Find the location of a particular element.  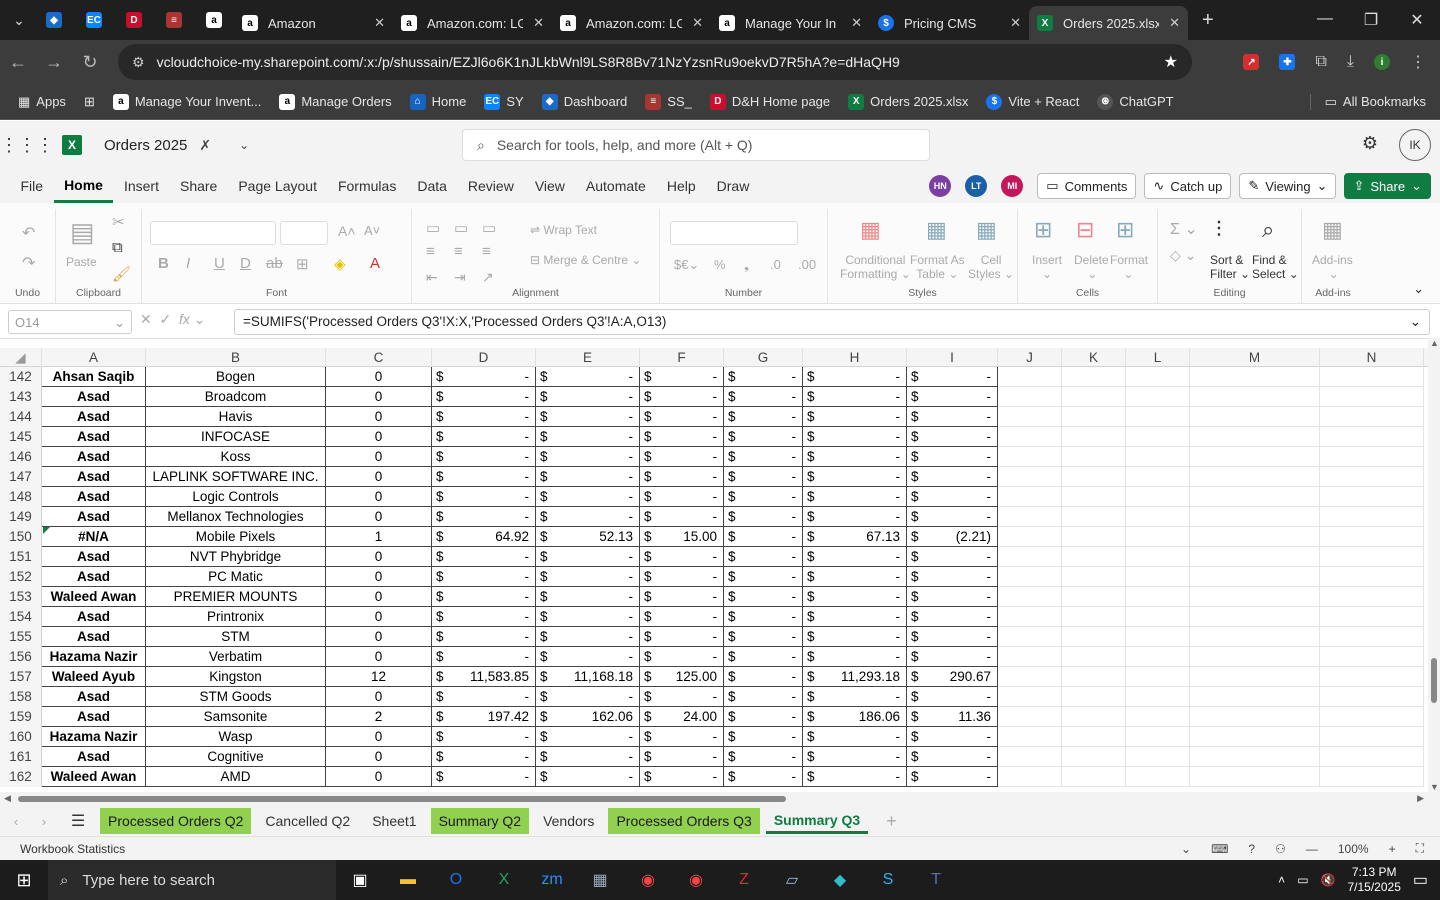

browser-tab: a Amazon ✕ is located at coordinates (313, 23).